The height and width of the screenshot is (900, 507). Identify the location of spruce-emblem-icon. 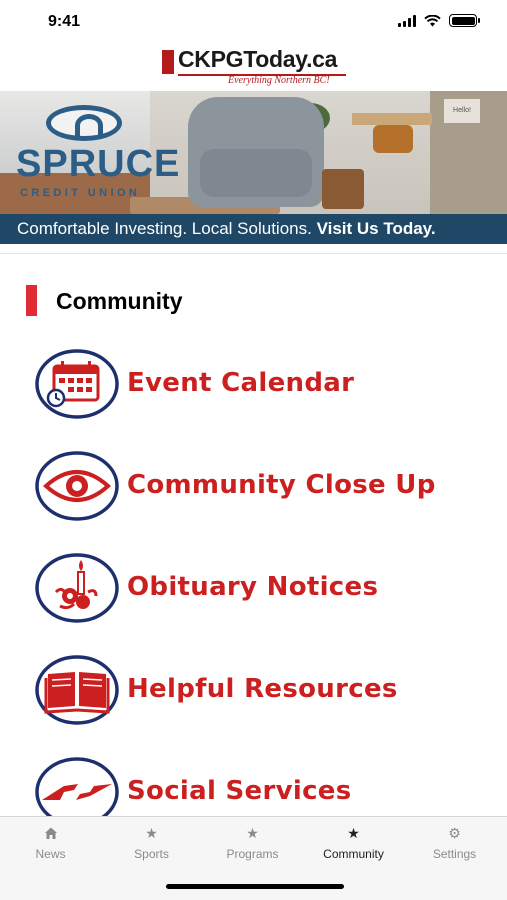
(84, 123).